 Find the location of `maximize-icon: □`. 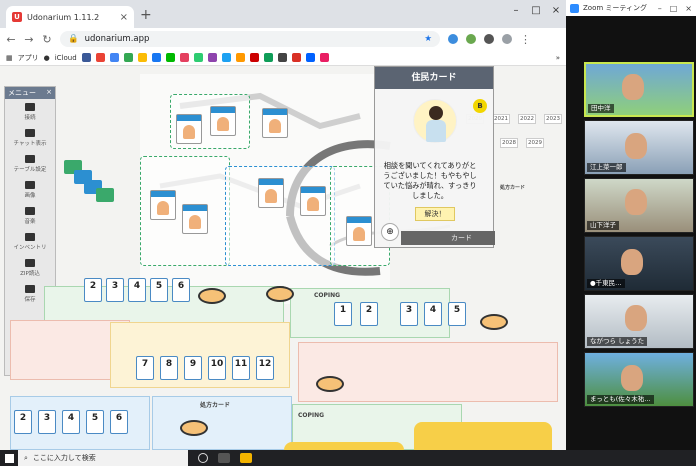

maximize-icon: □ is located at coordinates (674, 8).